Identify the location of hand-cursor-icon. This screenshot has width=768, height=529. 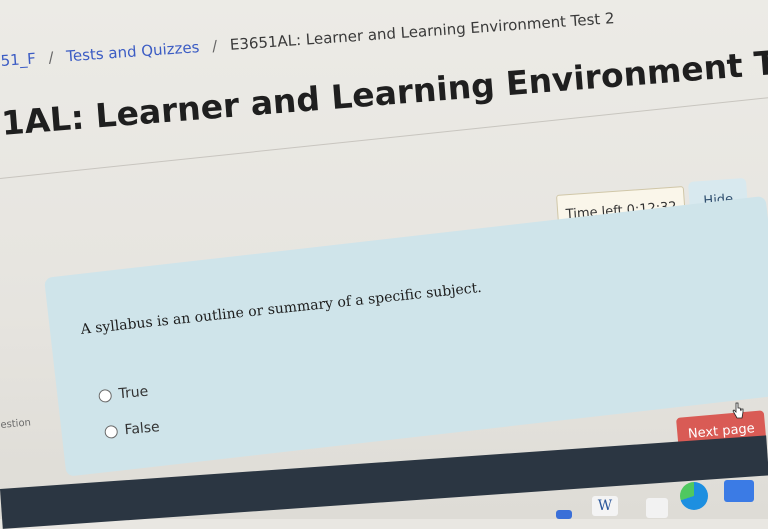
(738, 410).